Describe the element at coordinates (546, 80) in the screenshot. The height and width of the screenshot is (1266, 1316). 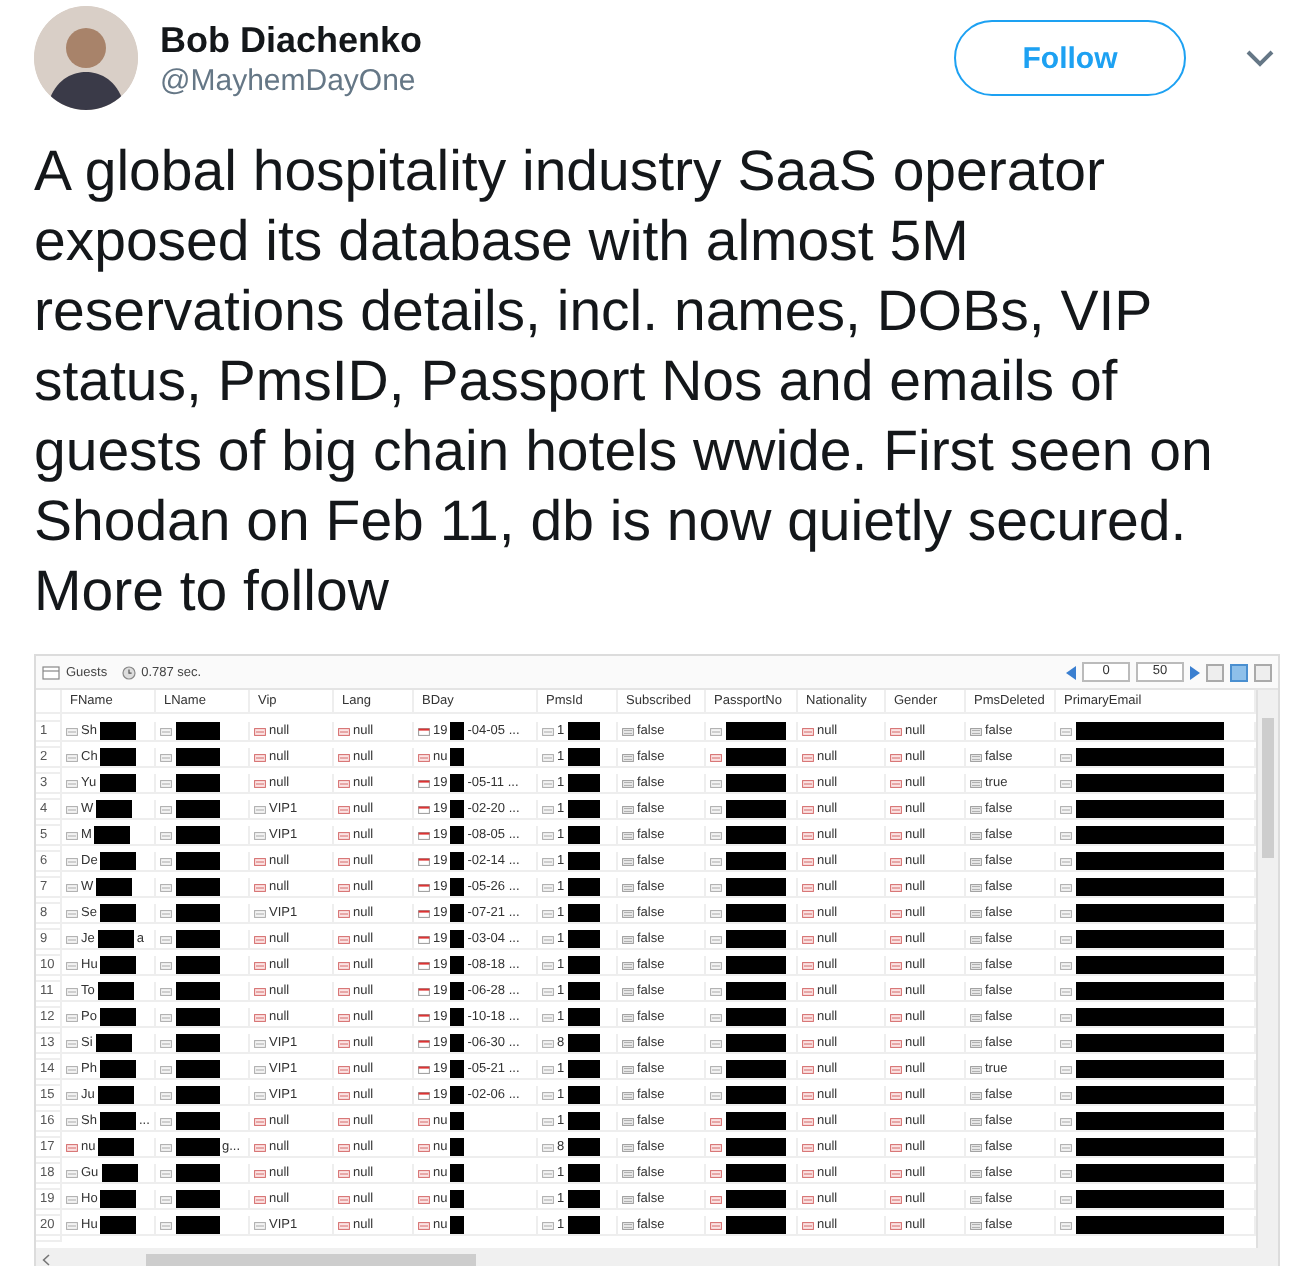
I see `author-handle: @MayhemDayOne` at that location.